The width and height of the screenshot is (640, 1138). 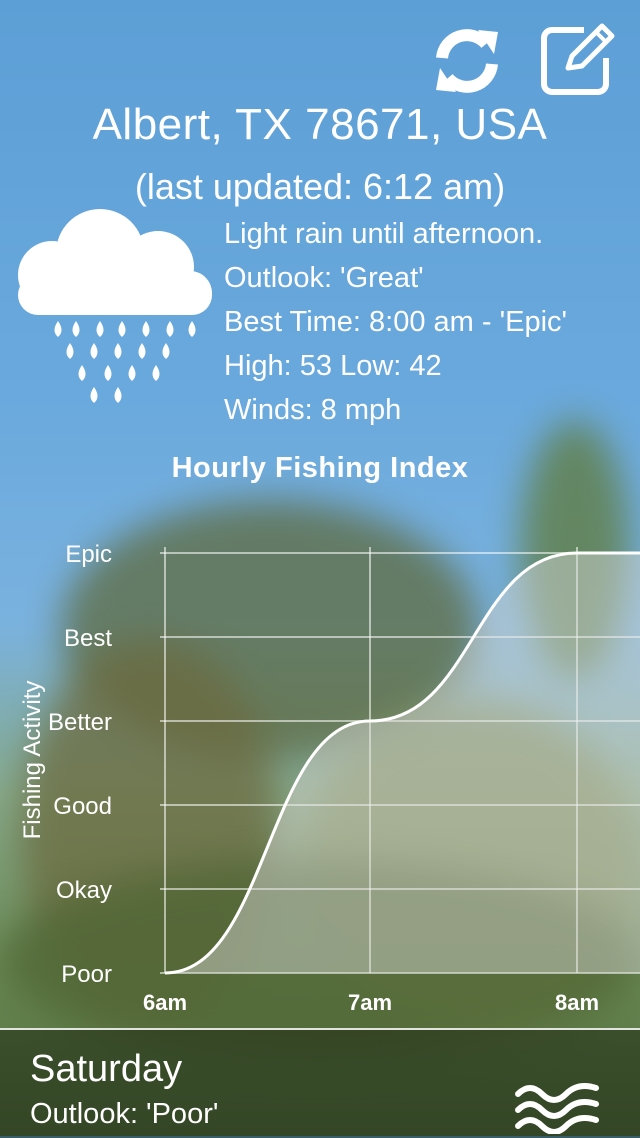 I want to click on refresh-icon, so click(x=467, y=61).